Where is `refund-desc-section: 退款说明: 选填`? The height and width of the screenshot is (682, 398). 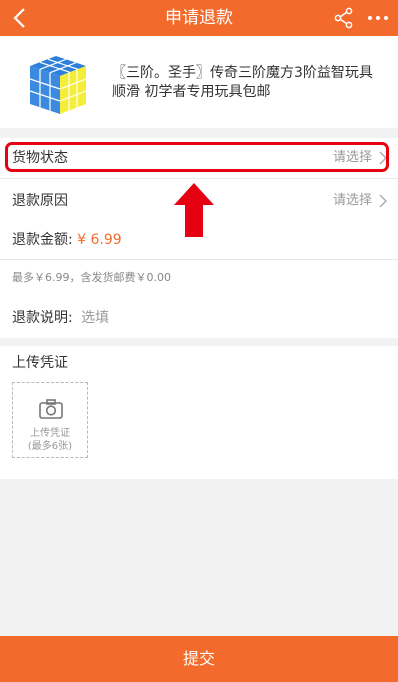
refund-desc-section: 退款说明: 选填 is located at coordinates (199, 318).